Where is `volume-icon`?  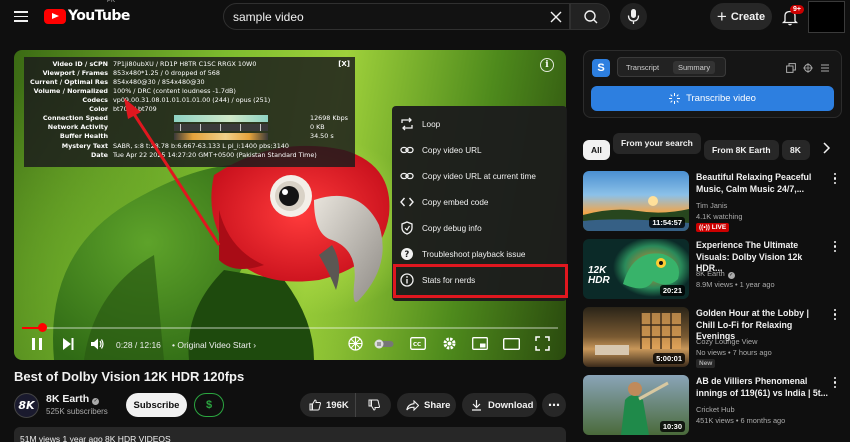 volume-icon is located at coordinates (97, 344).